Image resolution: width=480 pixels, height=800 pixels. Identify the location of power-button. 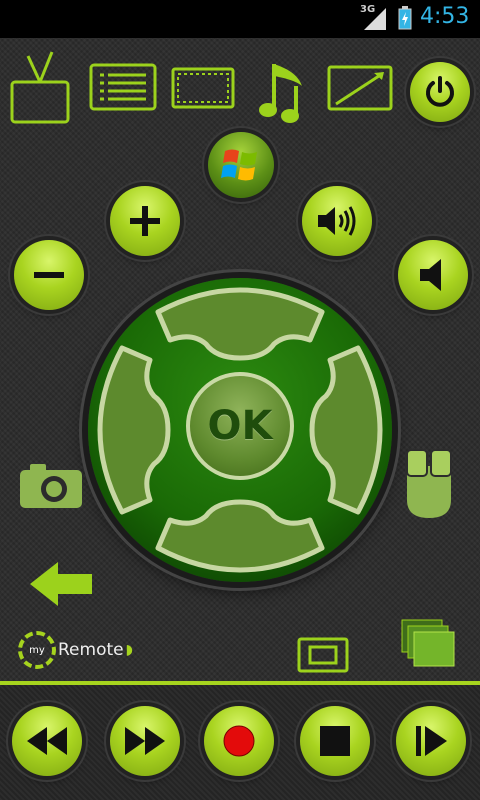
(440, 92).